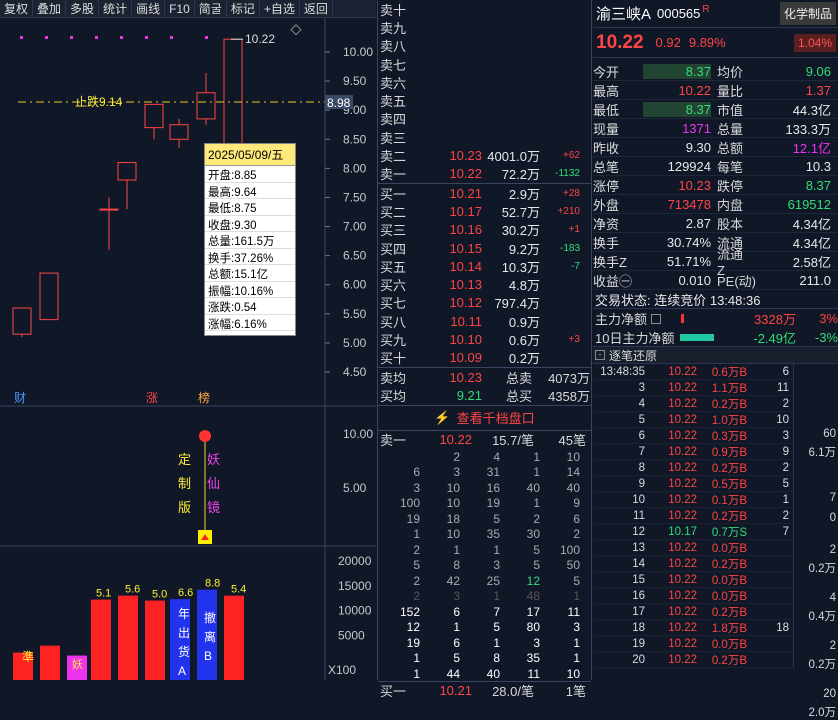  I want to click on book-level: 卖四, so click(393, 120).